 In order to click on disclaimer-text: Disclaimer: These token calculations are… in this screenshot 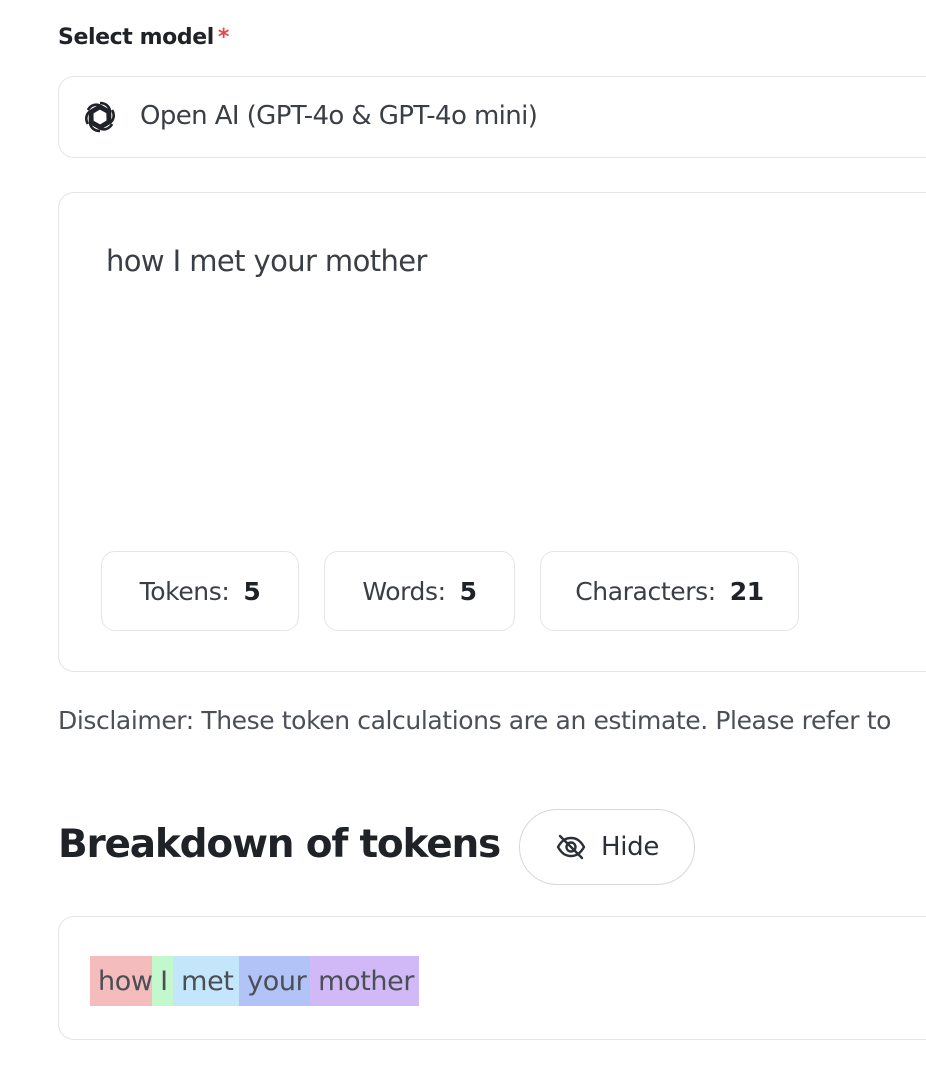, I will do `click(475, 720)`.